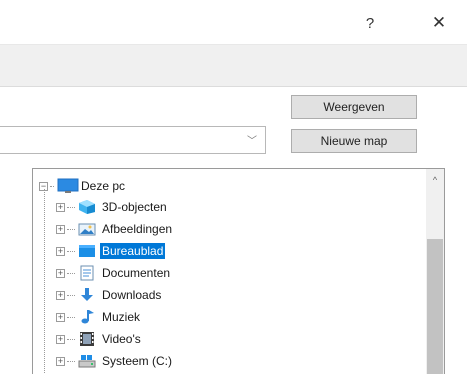 The height and width of the screenshot is (374, 467). I want to click on downloads-icon, so click(87, 295).